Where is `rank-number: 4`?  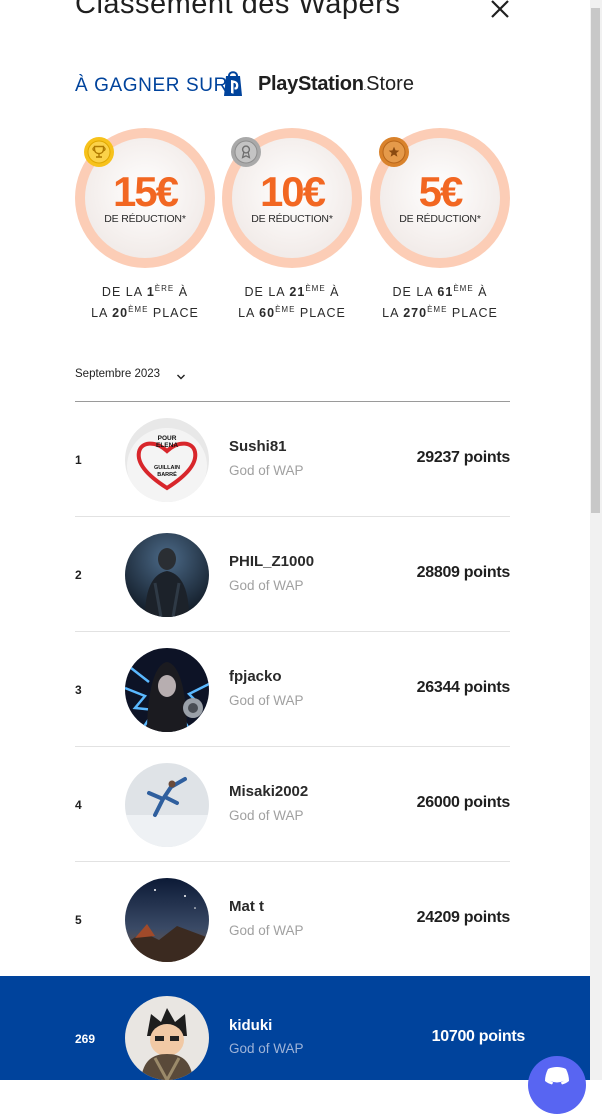
rank-number: 4 is located at coordinates (78, 805).